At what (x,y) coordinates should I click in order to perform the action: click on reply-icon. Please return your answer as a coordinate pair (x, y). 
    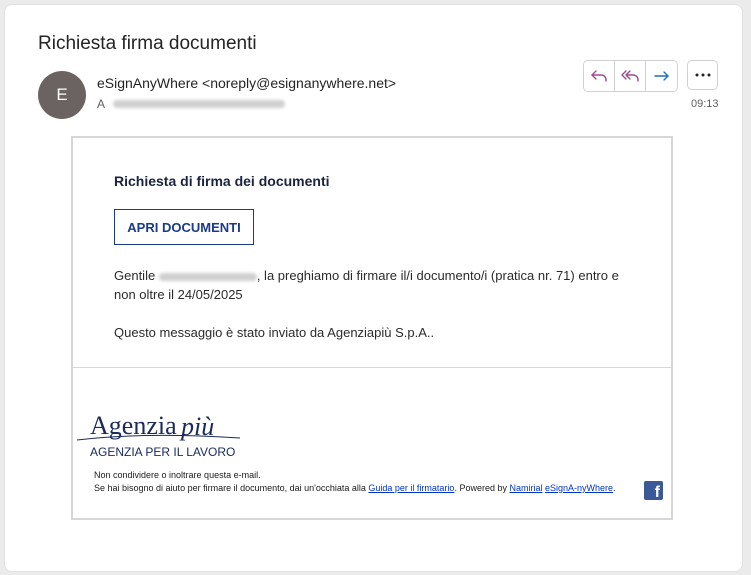
    Looking at the image, I should click on (599, 76).